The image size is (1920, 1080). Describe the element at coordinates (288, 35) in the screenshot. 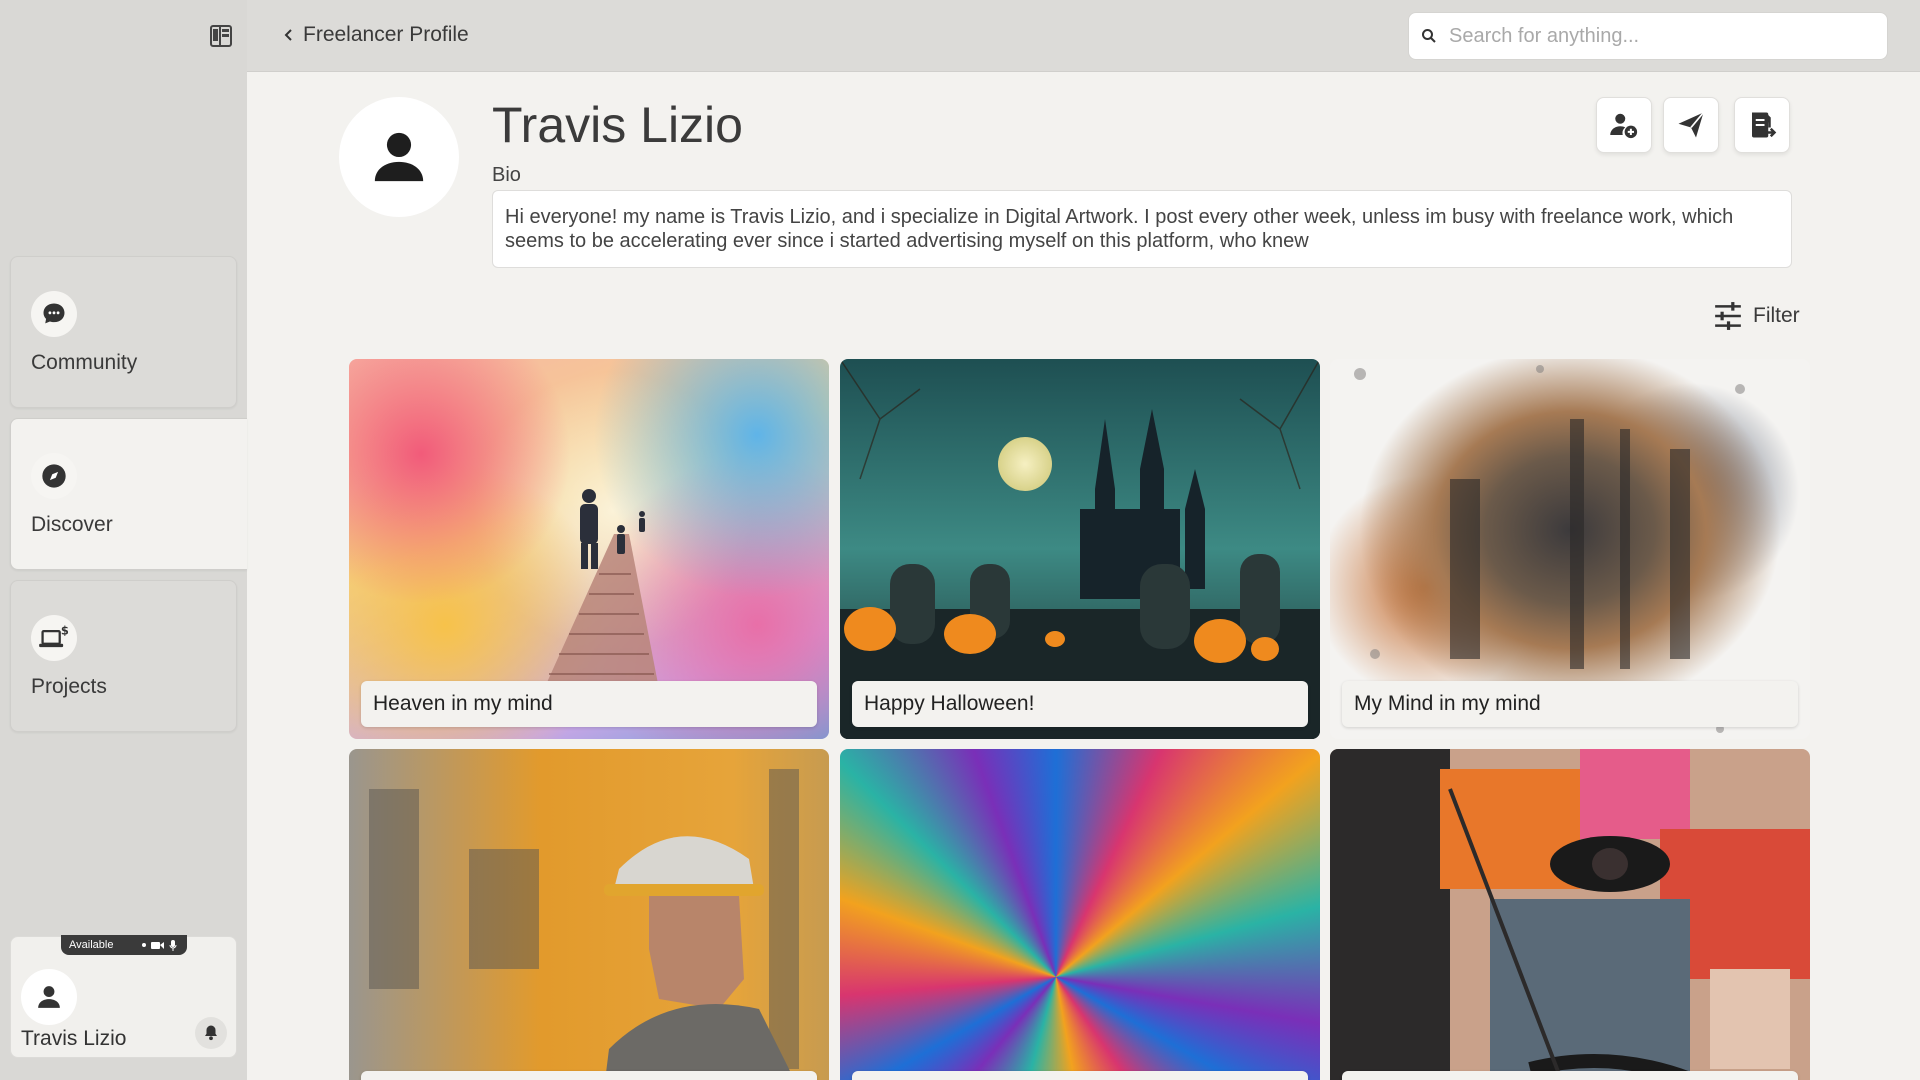

I see `chevron-left-icon` at that location.